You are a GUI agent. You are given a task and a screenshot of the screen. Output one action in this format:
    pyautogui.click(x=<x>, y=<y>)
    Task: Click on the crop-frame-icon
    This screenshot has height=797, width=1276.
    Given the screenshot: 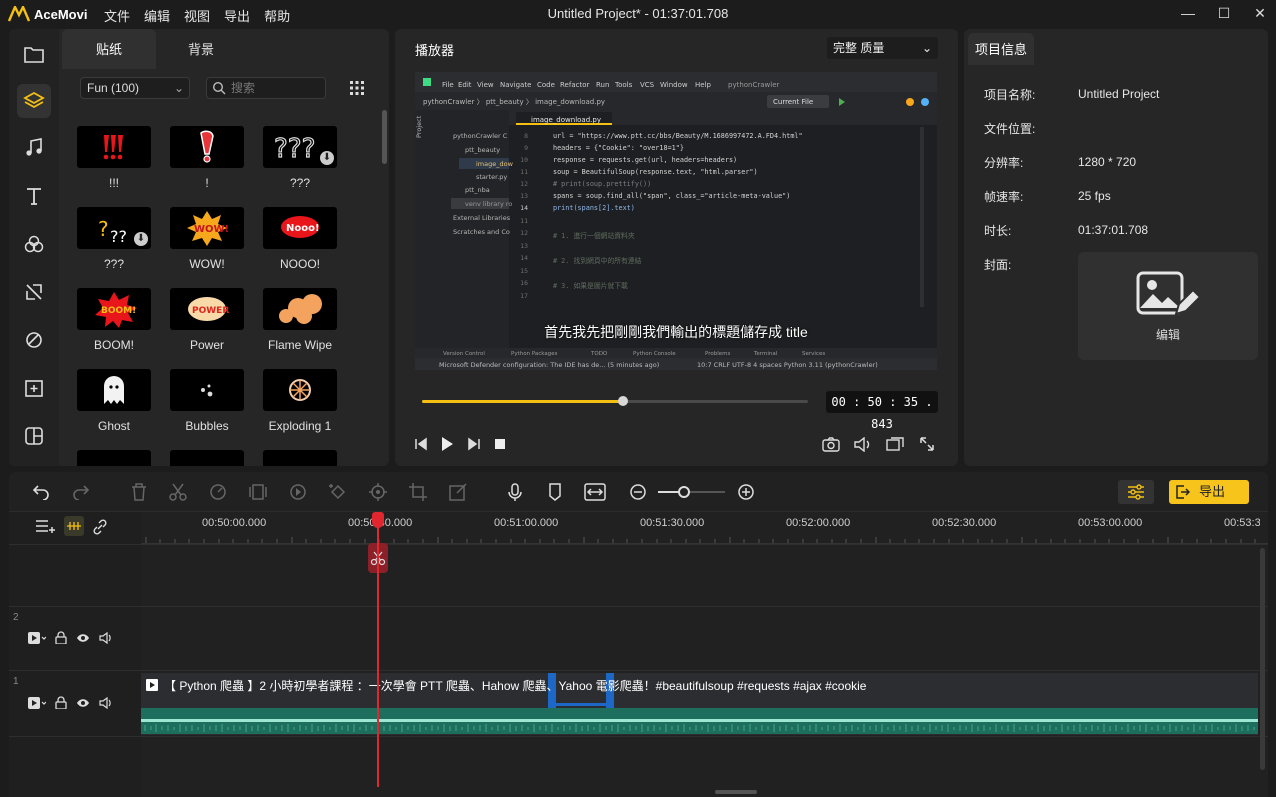 What is the action you would take?
    pyautogui.click(x=258, y=492)
    